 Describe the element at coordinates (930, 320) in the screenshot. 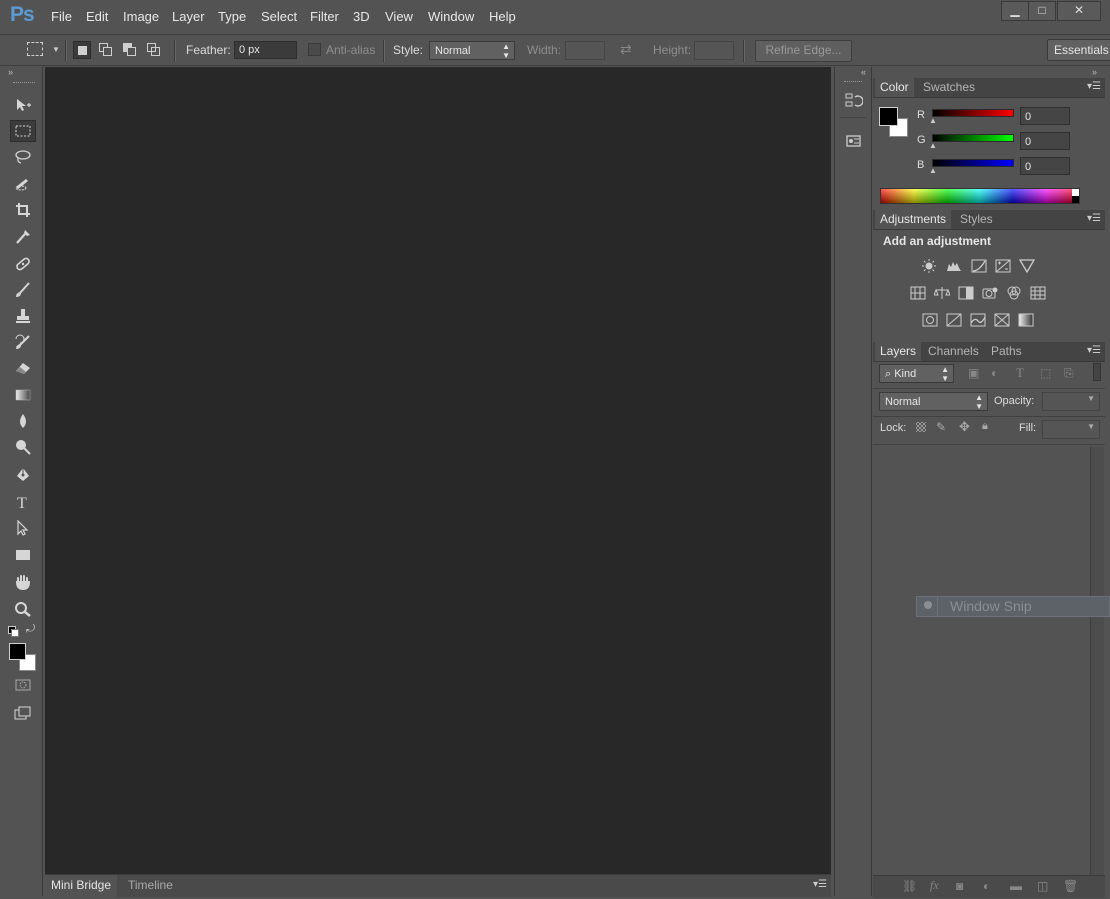

I see `invert-icon` at that location.